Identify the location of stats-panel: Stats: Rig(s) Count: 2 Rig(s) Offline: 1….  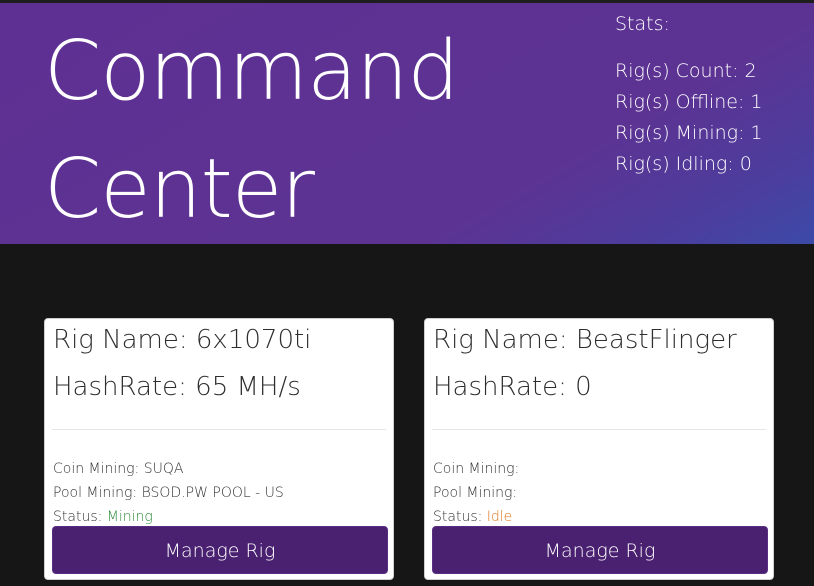
(689, 94).